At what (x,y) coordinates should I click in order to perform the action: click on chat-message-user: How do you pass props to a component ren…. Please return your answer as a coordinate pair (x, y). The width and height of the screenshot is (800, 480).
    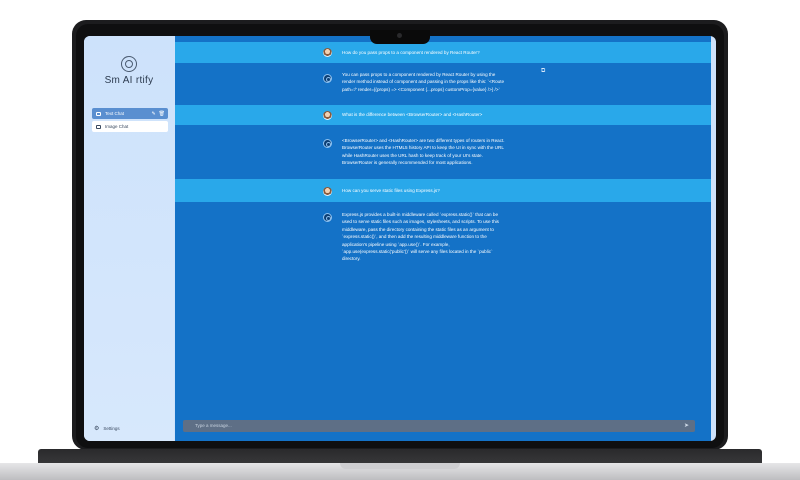
    Looking at the image, I should click on (443, 52).